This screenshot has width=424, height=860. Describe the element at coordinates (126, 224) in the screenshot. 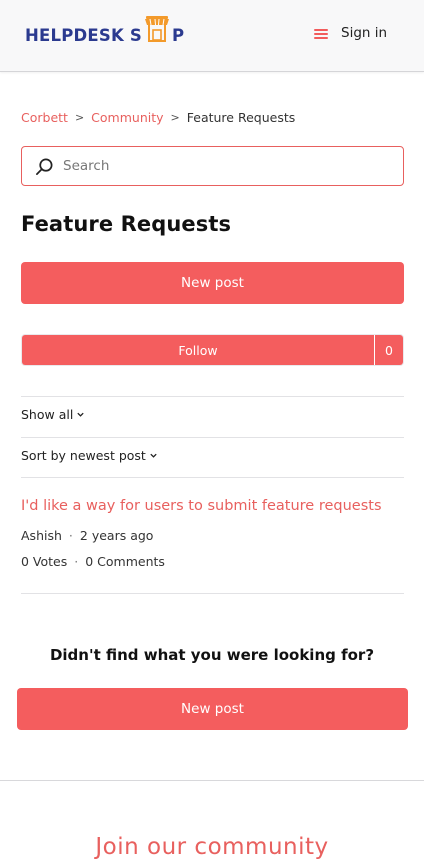

I see `page-title: Feature Requests` at that location.